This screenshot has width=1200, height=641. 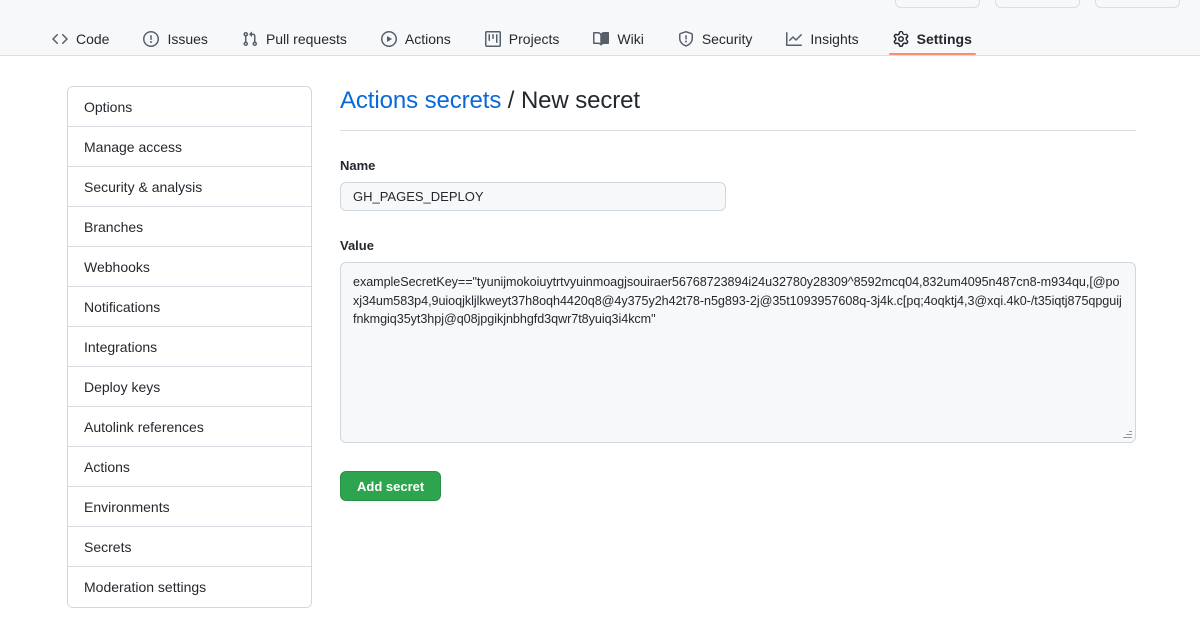 What do you see at coordinates (601, 39) in the screenshot?
I see `book-icon` at bounding box center [601, 39].